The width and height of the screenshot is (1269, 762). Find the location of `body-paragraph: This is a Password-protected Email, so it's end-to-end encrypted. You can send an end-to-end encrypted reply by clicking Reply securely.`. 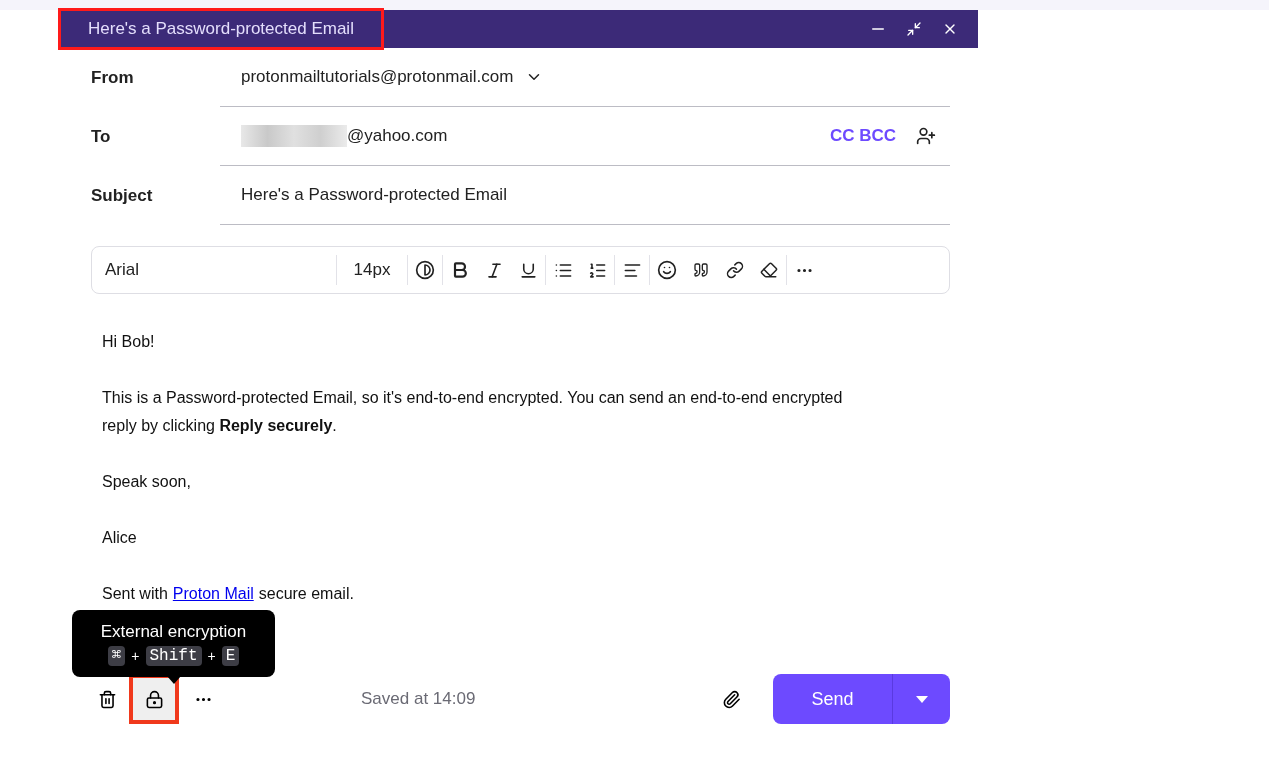

body-paragraph: This is a Password-protected Email, so it's end-to-end encrypted. You can send an end-to-end encrypted reply by clicking Reply securely. is located at coordinates (473, 412).